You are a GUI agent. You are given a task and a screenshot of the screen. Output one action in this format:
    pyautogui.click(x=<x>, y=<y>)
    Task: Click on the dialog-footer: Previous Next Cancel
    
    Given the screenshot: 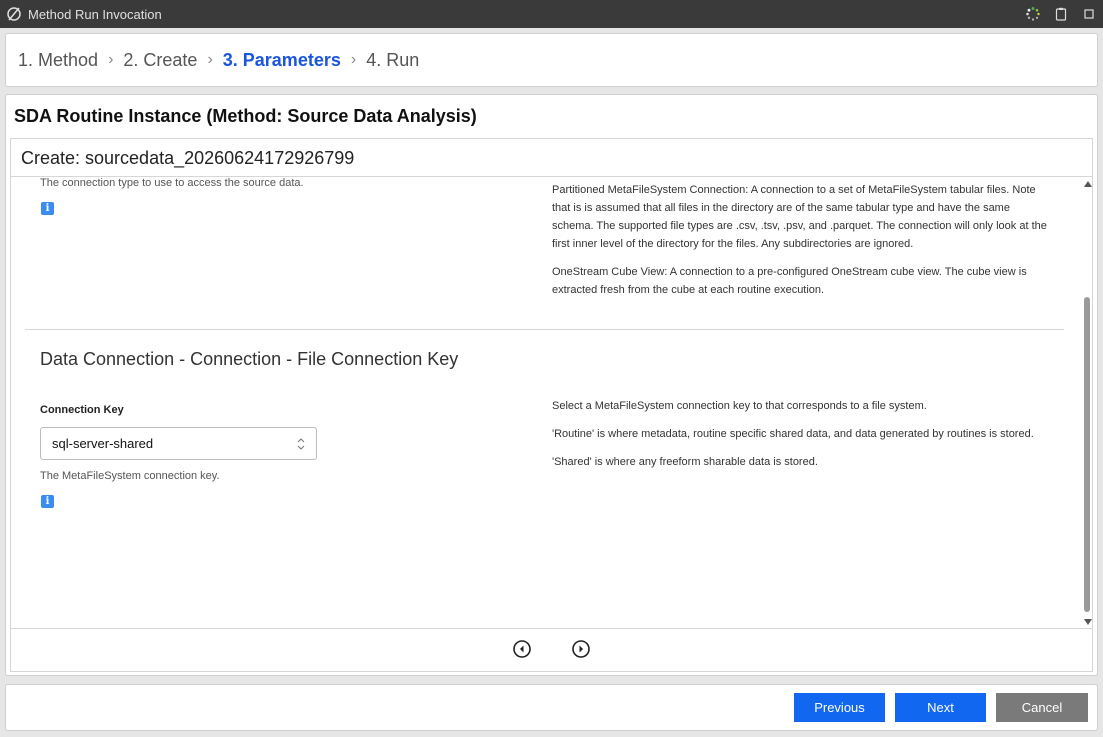 What is the action you would take?
    pyautogui.click(x=551, y=707)
    